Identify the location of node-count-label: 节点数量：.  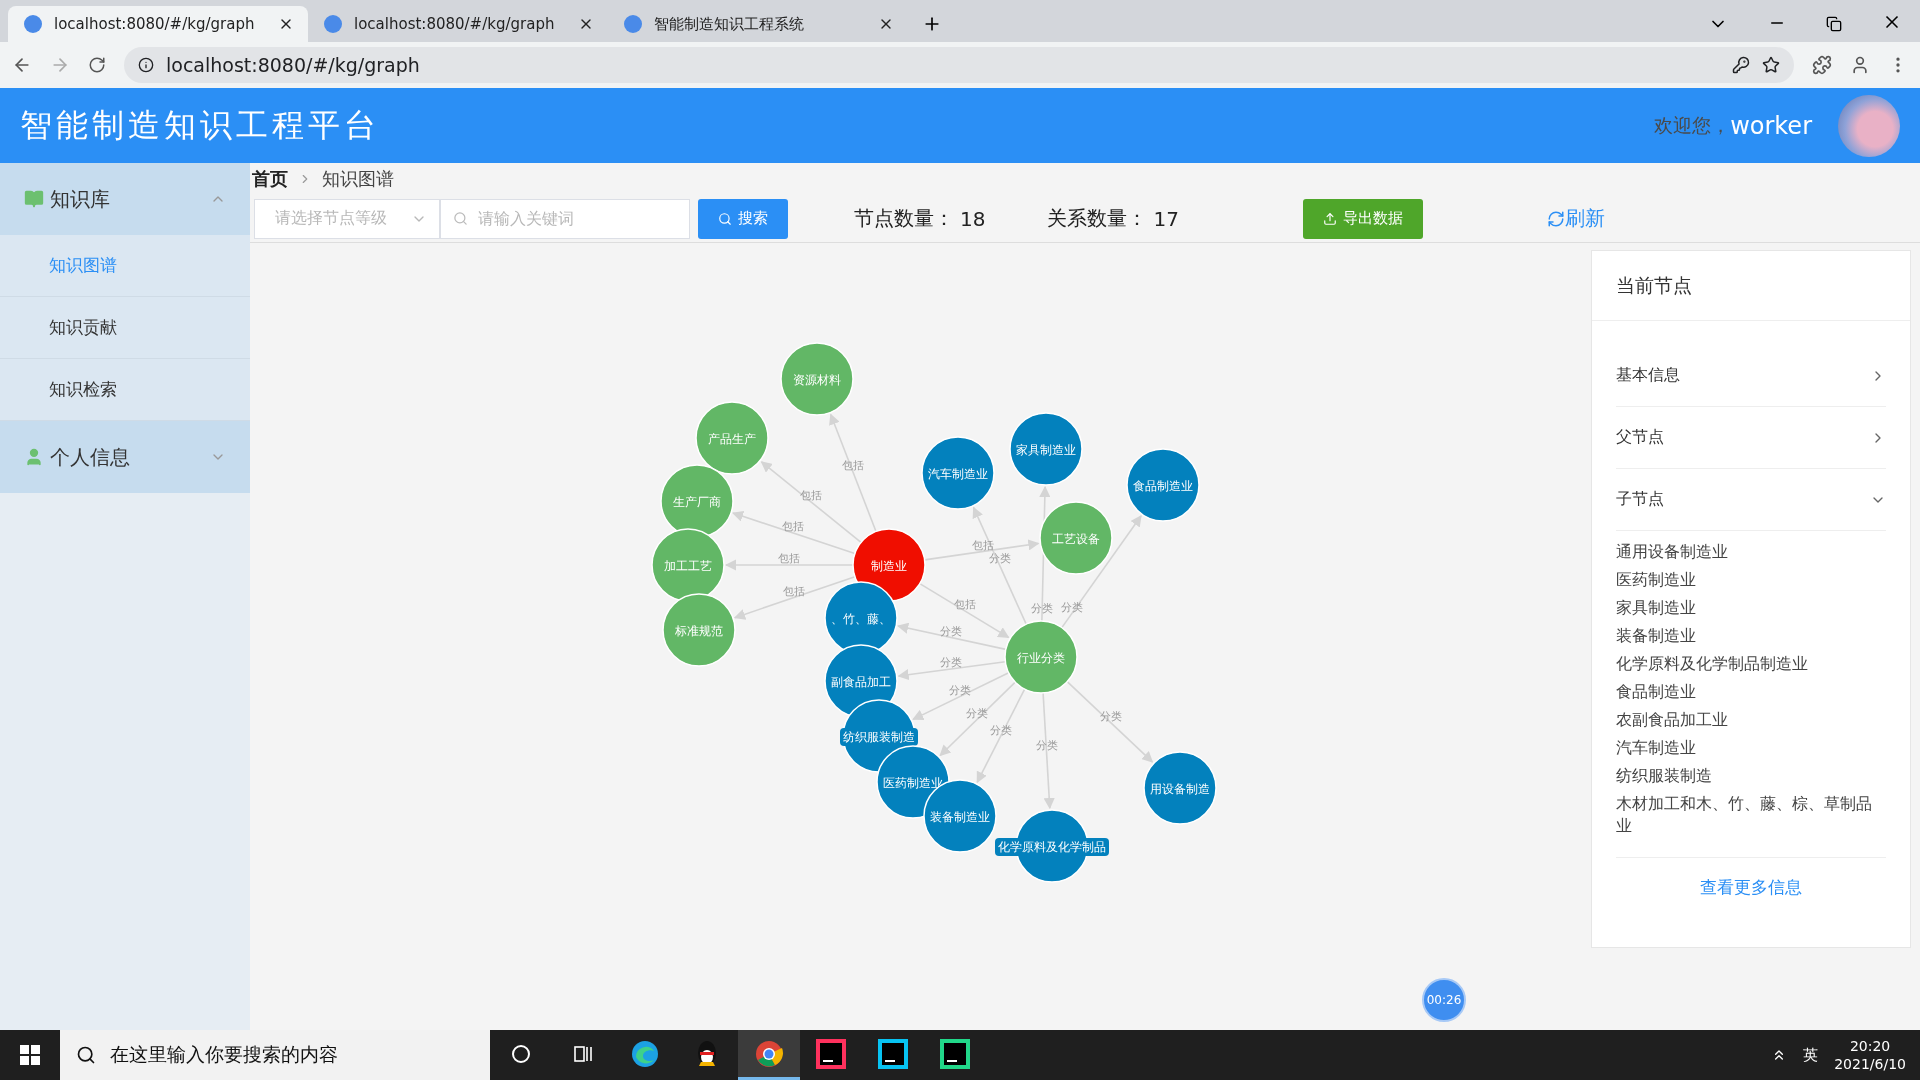
(904, 218).